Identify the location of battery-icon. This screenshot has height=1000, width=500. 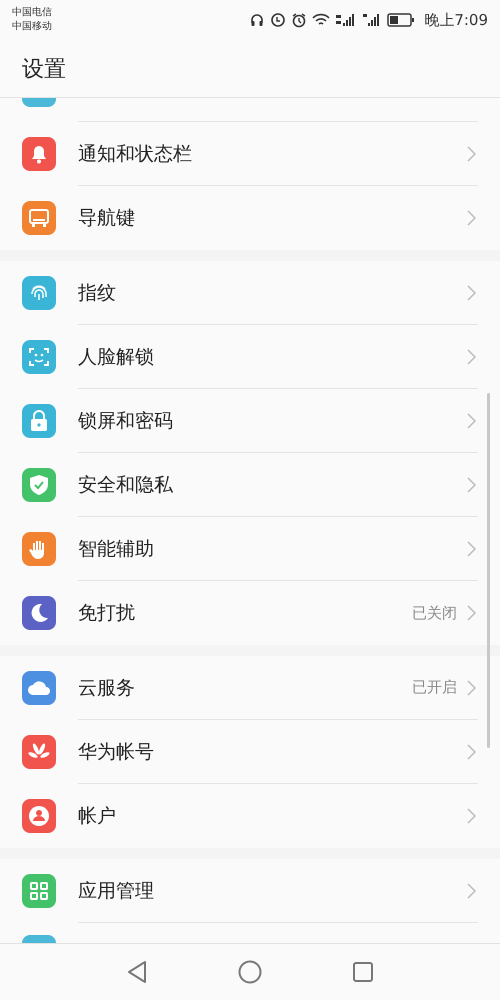
(401, 20).